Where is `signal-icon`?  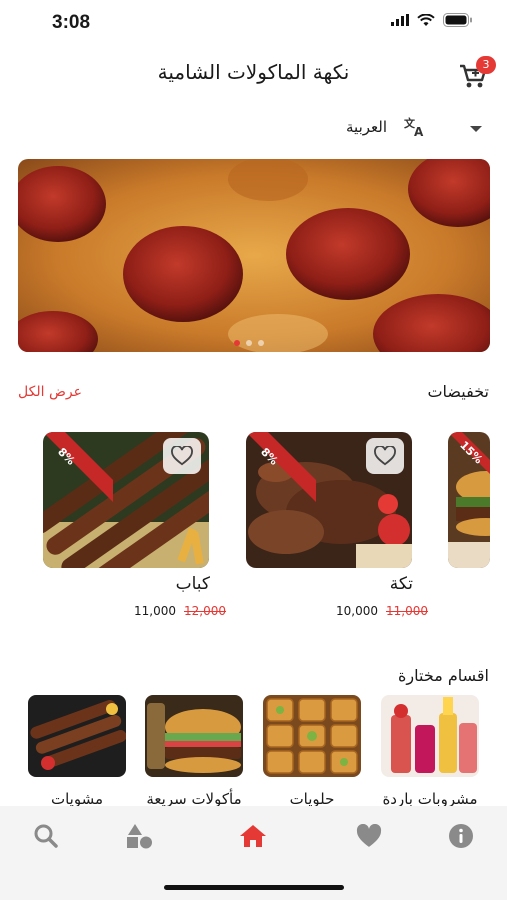
signal-icon is located at coordinates (400, 20).